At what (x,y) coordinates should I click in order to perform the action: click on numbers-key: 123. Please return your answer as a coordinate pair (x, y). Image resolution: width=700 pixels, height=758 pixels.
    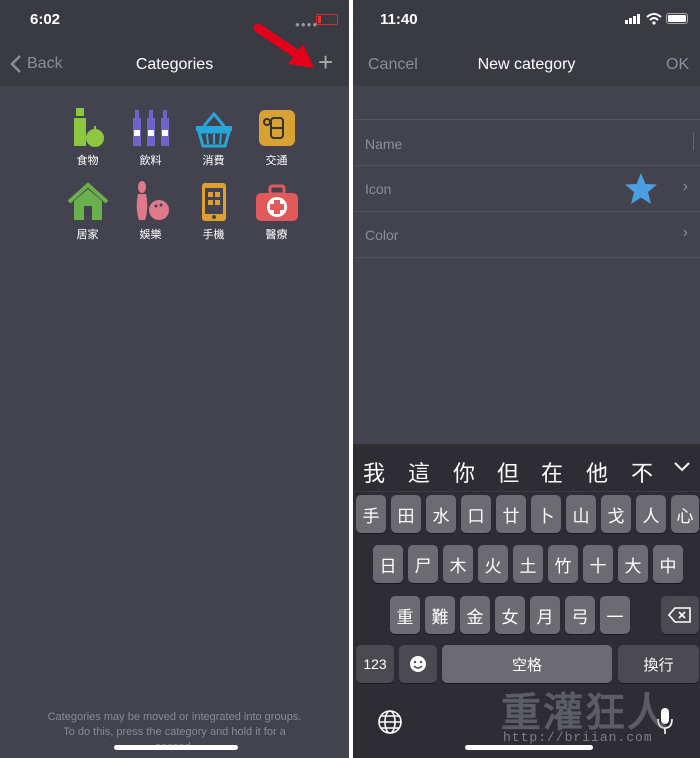
    Looking at the image, I should click on (375, 664).